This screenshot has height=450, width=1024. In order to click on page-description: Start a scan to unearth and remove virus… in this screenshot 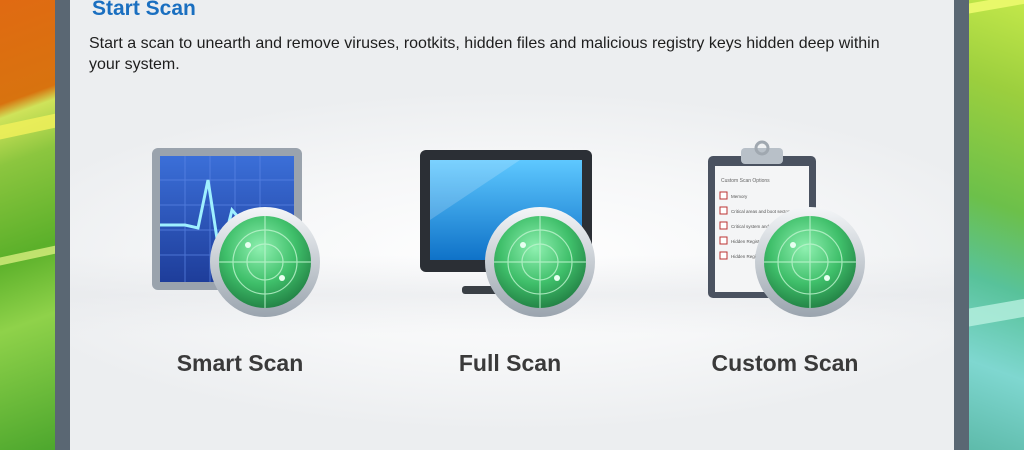, I will do `click(484, 54)`.